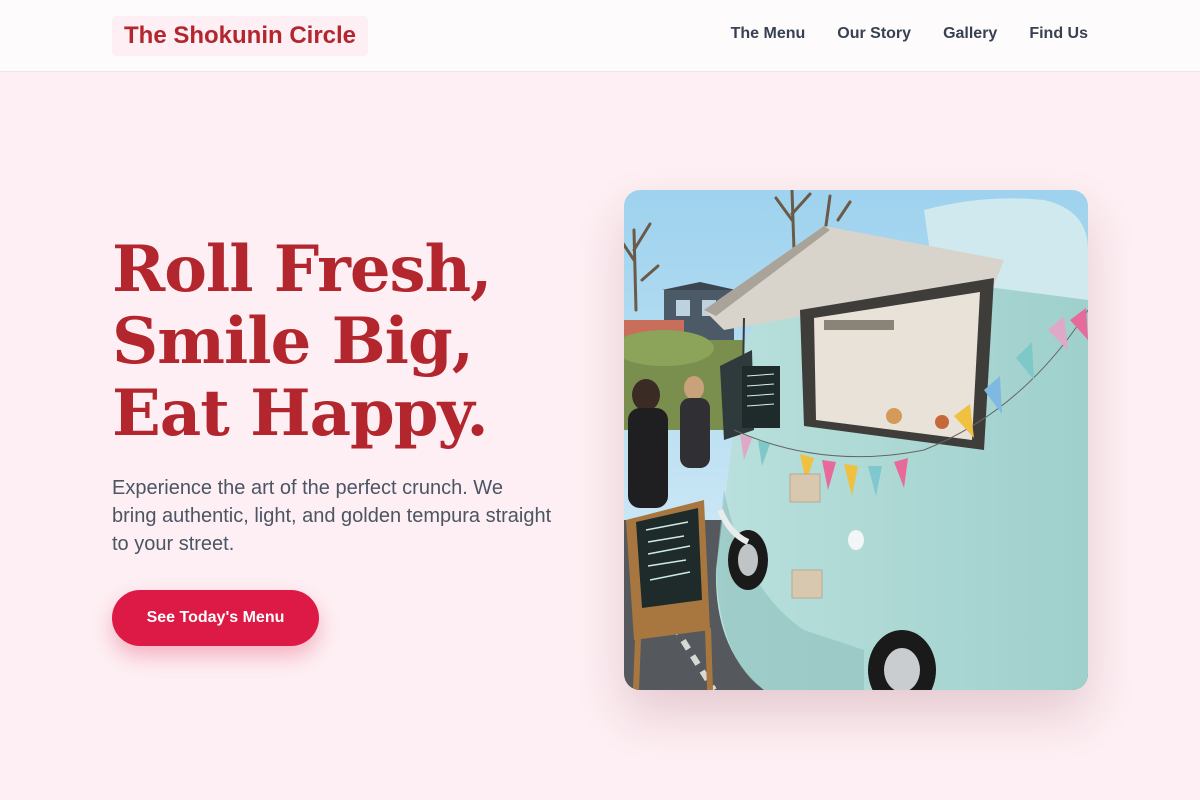 This screenshot has height=800, width=1200. I want to click on brand-logo: The Shokunin Circle, so click(240, 36).